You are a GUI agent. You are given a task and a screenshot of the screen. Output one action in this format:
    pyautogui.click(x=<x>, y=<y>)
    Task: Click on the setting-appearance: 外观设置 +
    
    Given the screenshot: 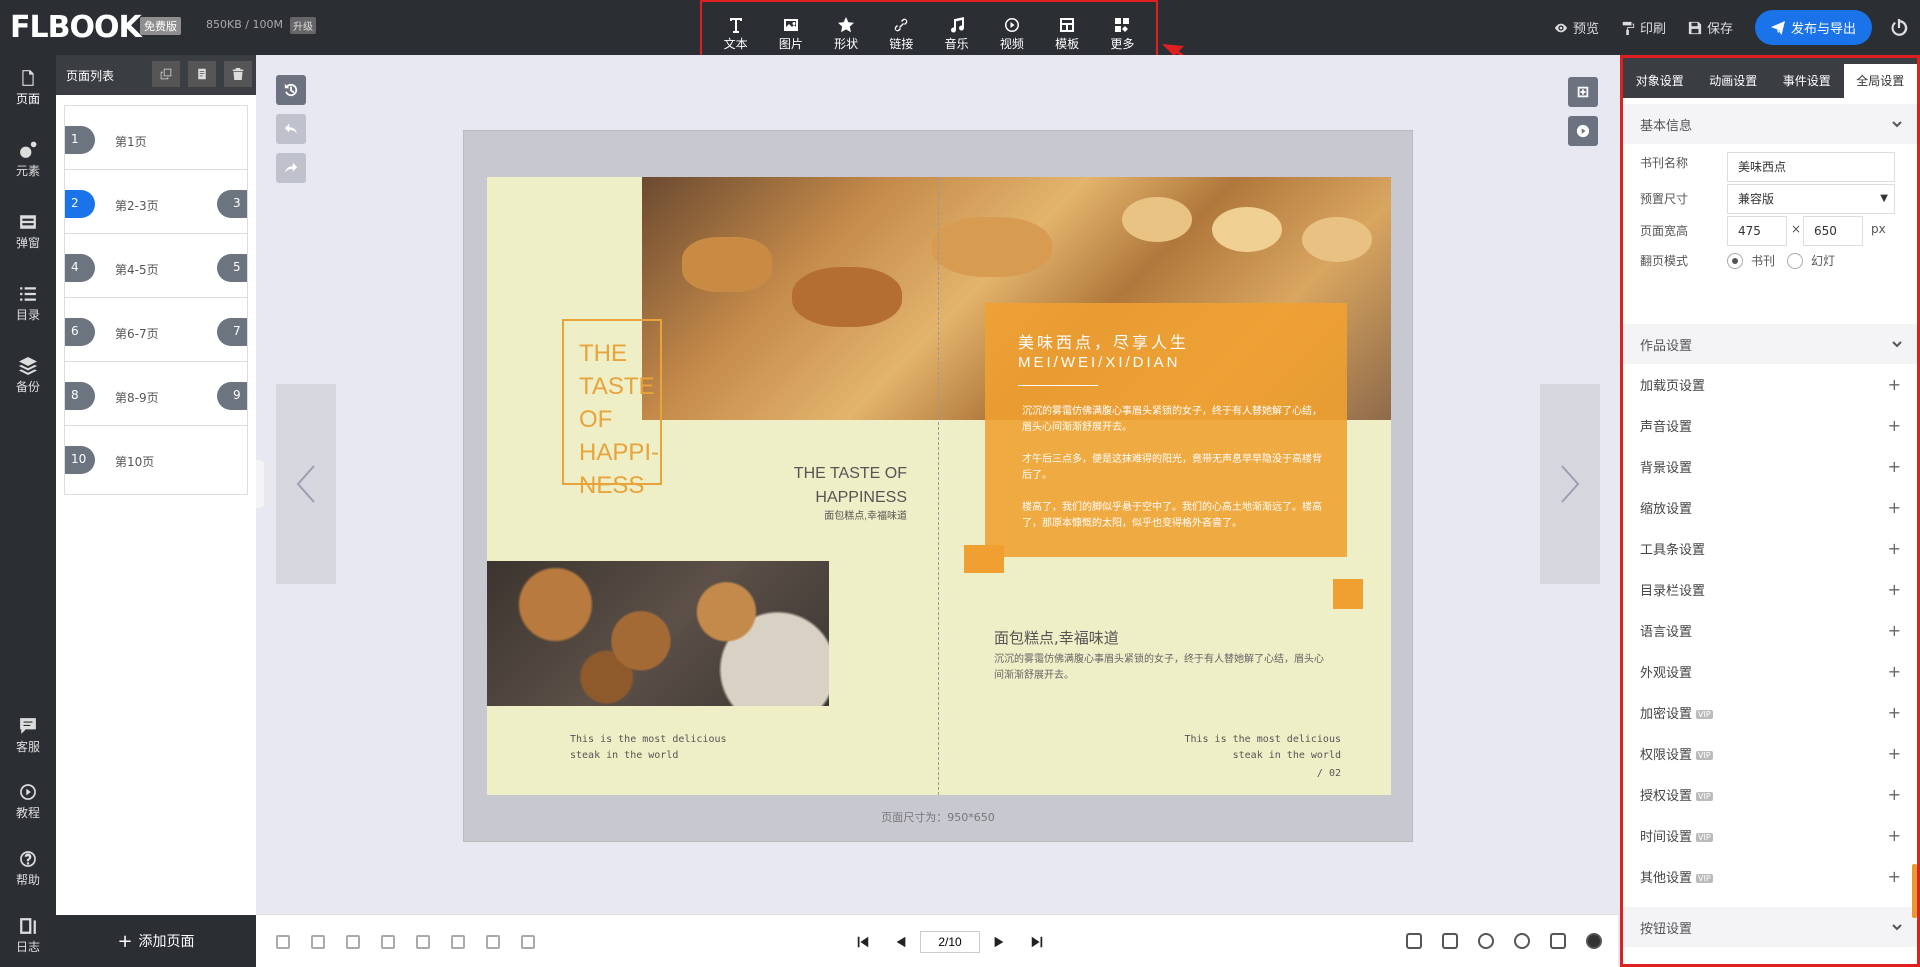 What is the action you would take?
    pyautogui.click(x=1770, y=671)
    